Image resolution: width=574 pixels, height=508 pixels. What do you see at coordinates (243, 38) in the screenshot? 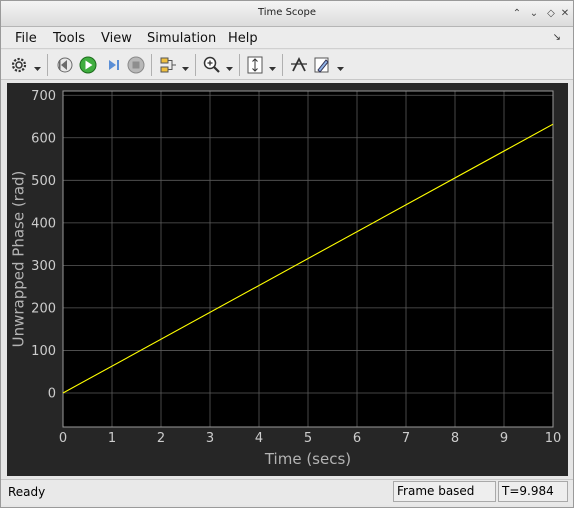
I see `menu-help: Help` at bounding box center [243, 38].